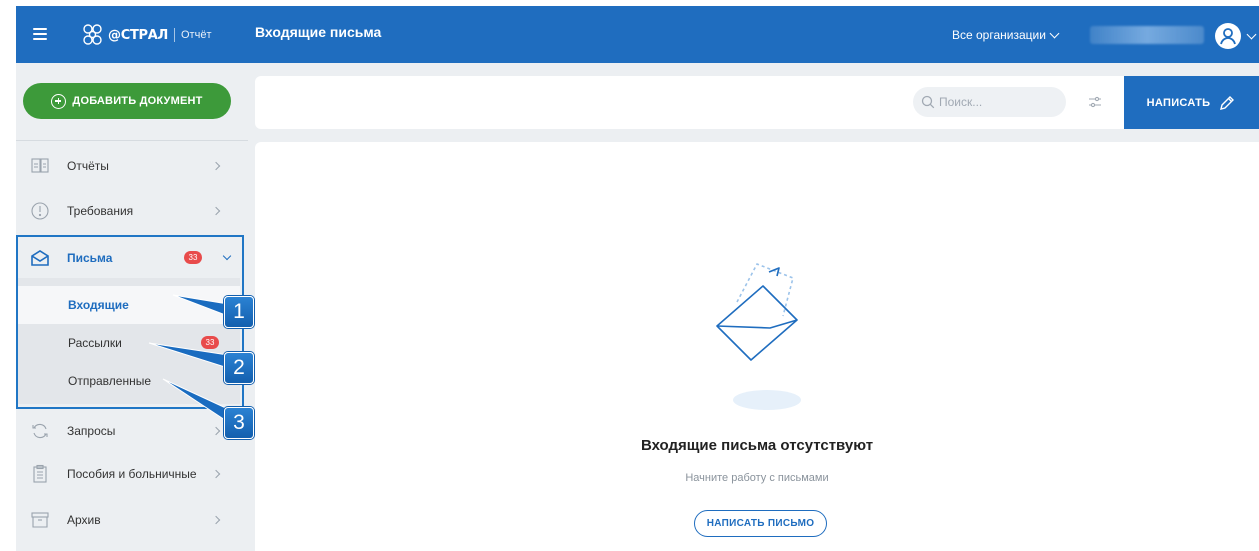 This screenshot has height=551, width=1259. I want to click on logo-subtitle: Отчёт, so click(196, 35).